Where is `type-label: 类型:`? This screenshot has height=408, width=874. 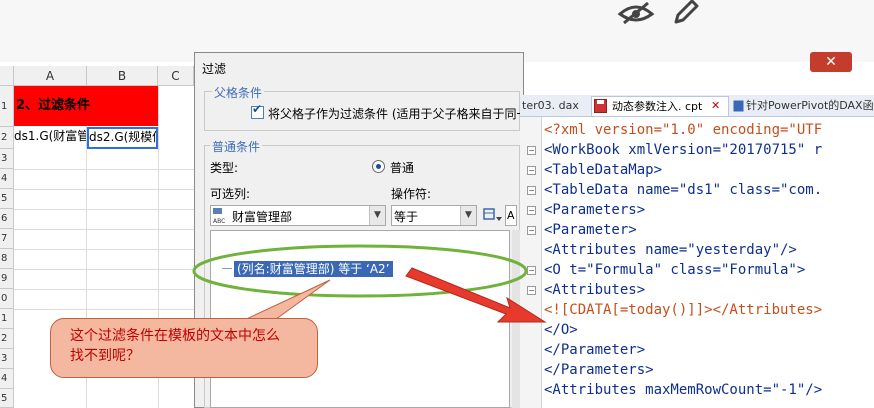
type-label: 类型: is located at coordinates (224, 168).